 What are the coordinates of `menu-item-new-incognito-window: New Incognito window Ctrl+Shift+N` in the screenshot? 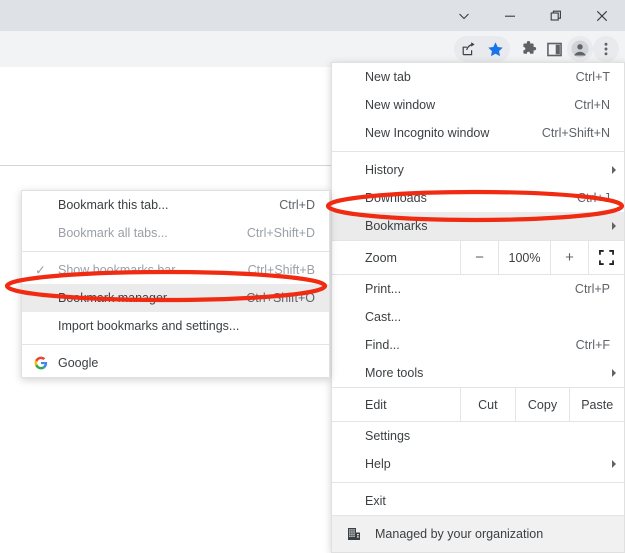 It's located at (478, 133).